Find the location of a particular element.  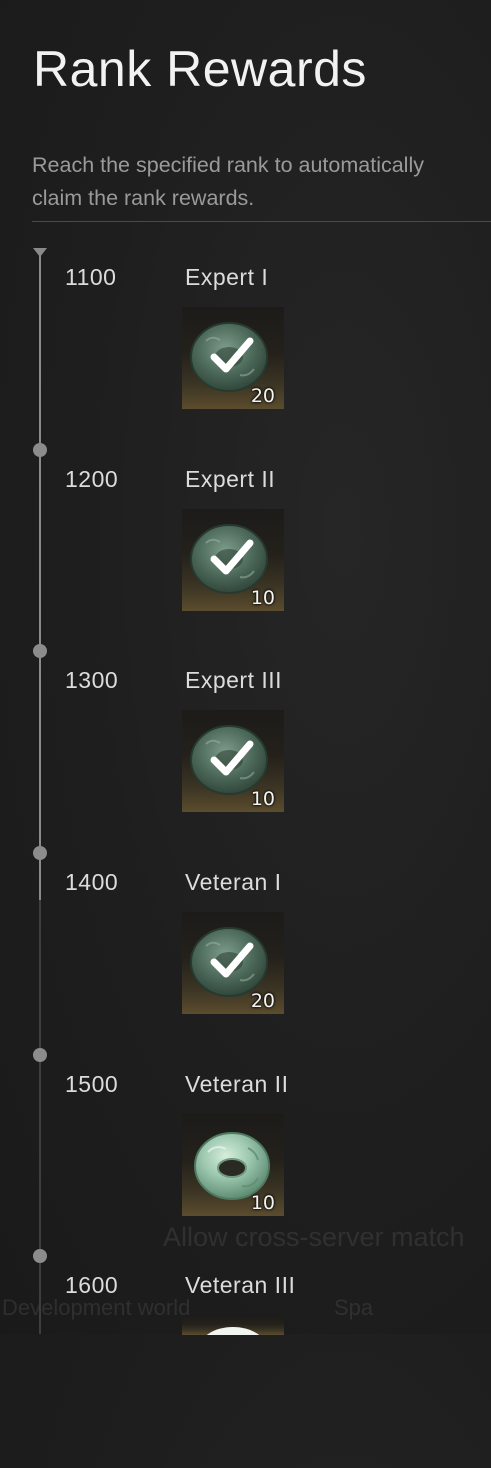

rank-name: Veteran II is located at coordinates (237, 1084).